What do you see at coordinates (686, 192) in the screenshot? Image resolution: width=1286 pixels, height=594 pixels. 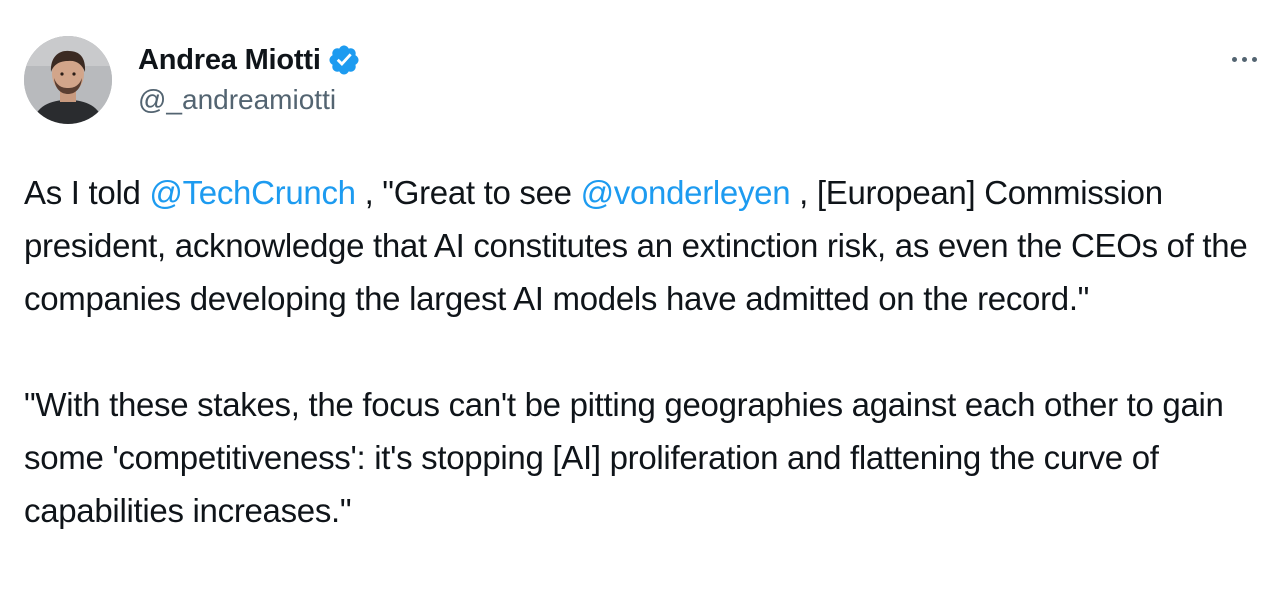 I see `mention-vonderleyen: @vonderleyen` at bounding box center [686, 192].